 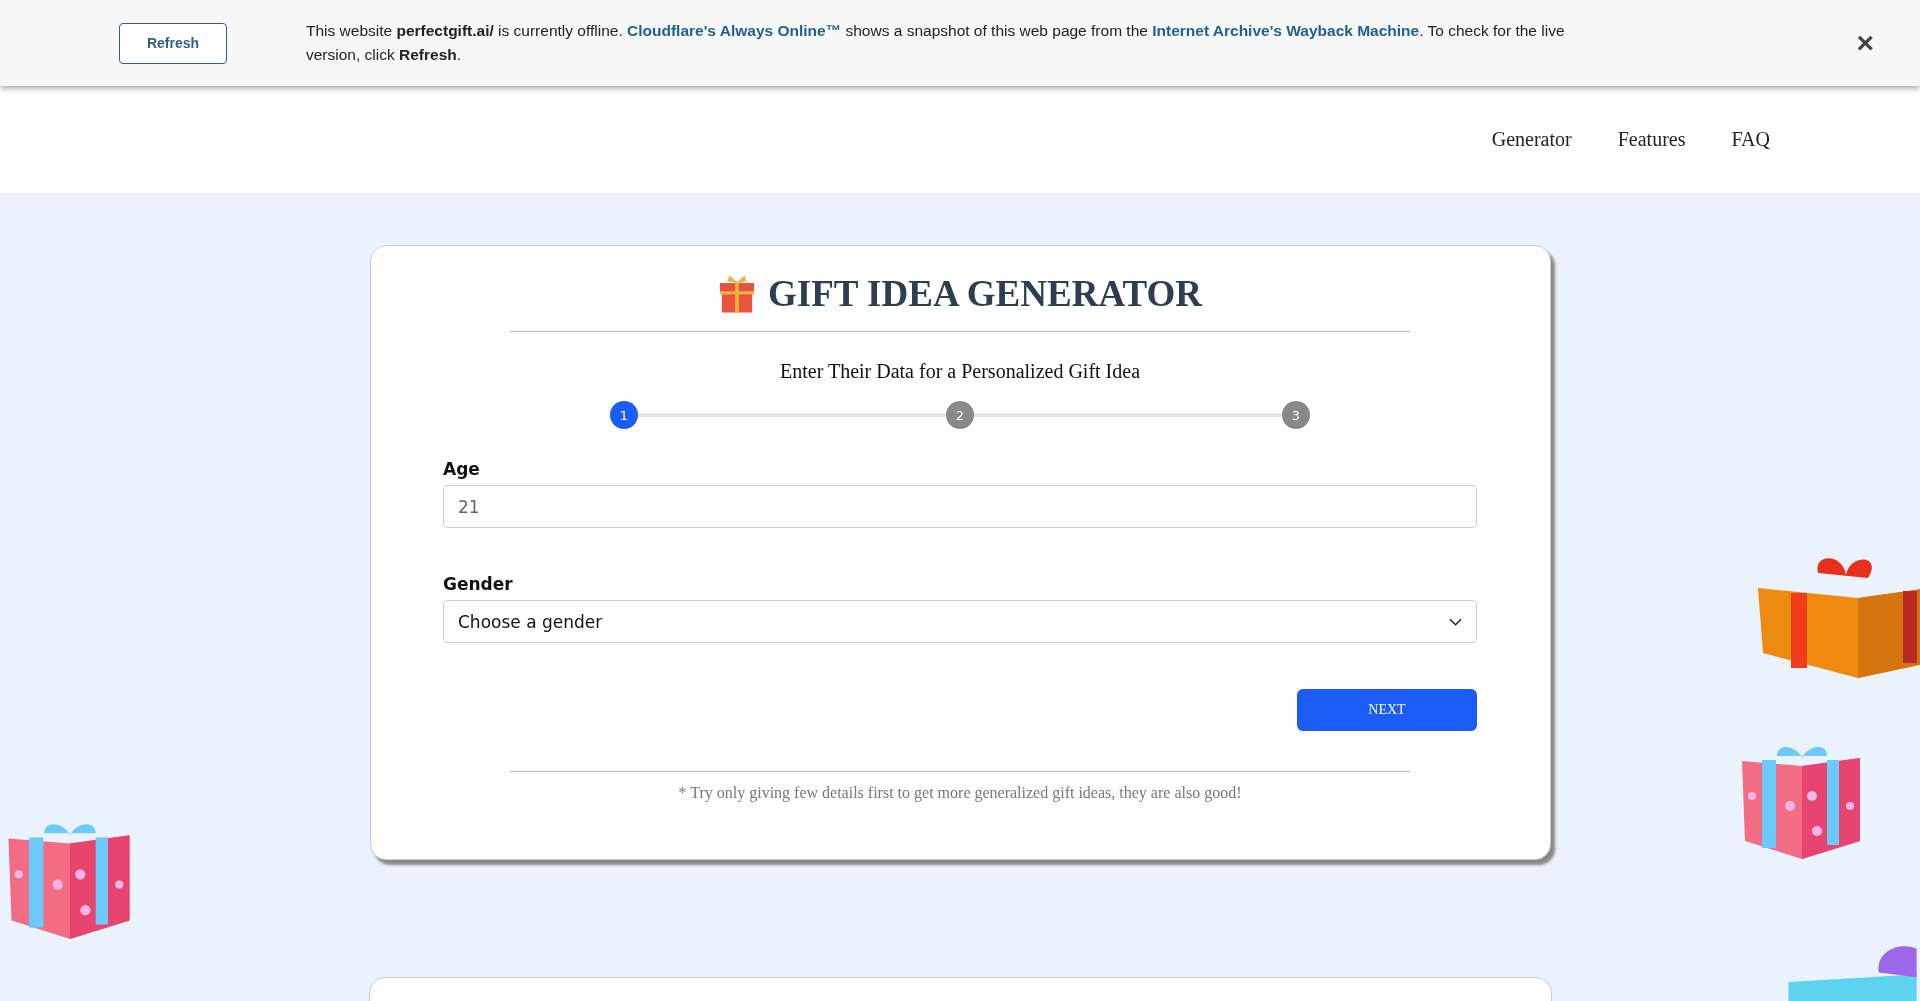 I want to click on field-label: Gender, so click(x=478, y=584).